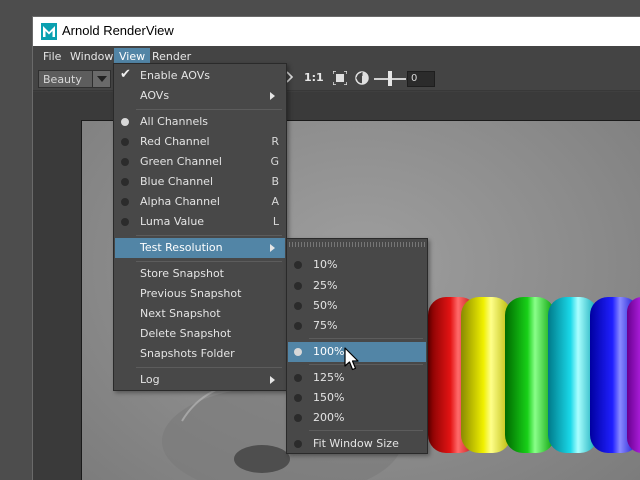 This screenshot has width=640, height=480. What do you see at coordinates (200, 182) in the screenshot?
I see `menu-blue-channel: Blue Channel B` at bounding box center [200, 182].